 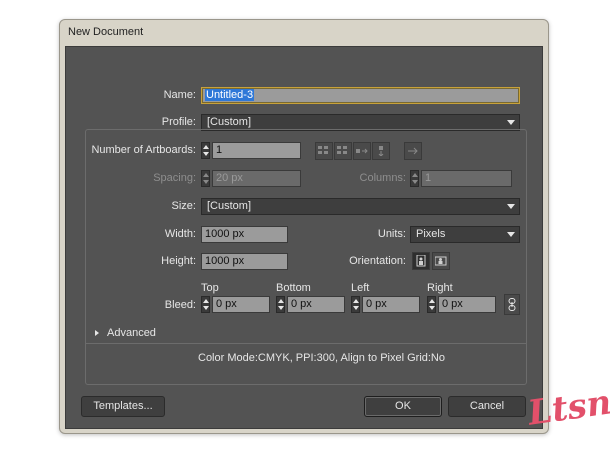 I want to click on grid-by-row-icon, so click(x=324, y=151).